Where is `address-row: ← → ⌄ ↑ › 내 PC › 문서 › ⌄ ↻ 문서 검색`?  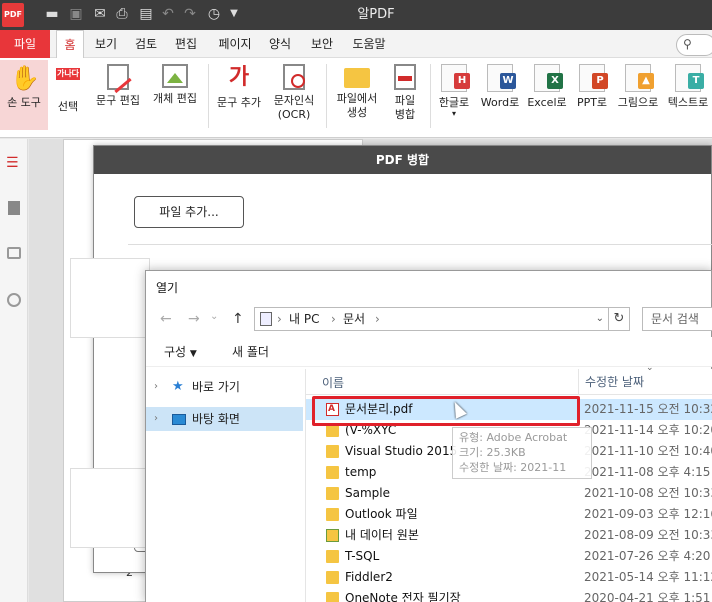 address-row: ← → ⌄ ↑ › 내 PC › 문서 › ⌄ ↻ 문서 검색 is located at coordinates (429, 320).